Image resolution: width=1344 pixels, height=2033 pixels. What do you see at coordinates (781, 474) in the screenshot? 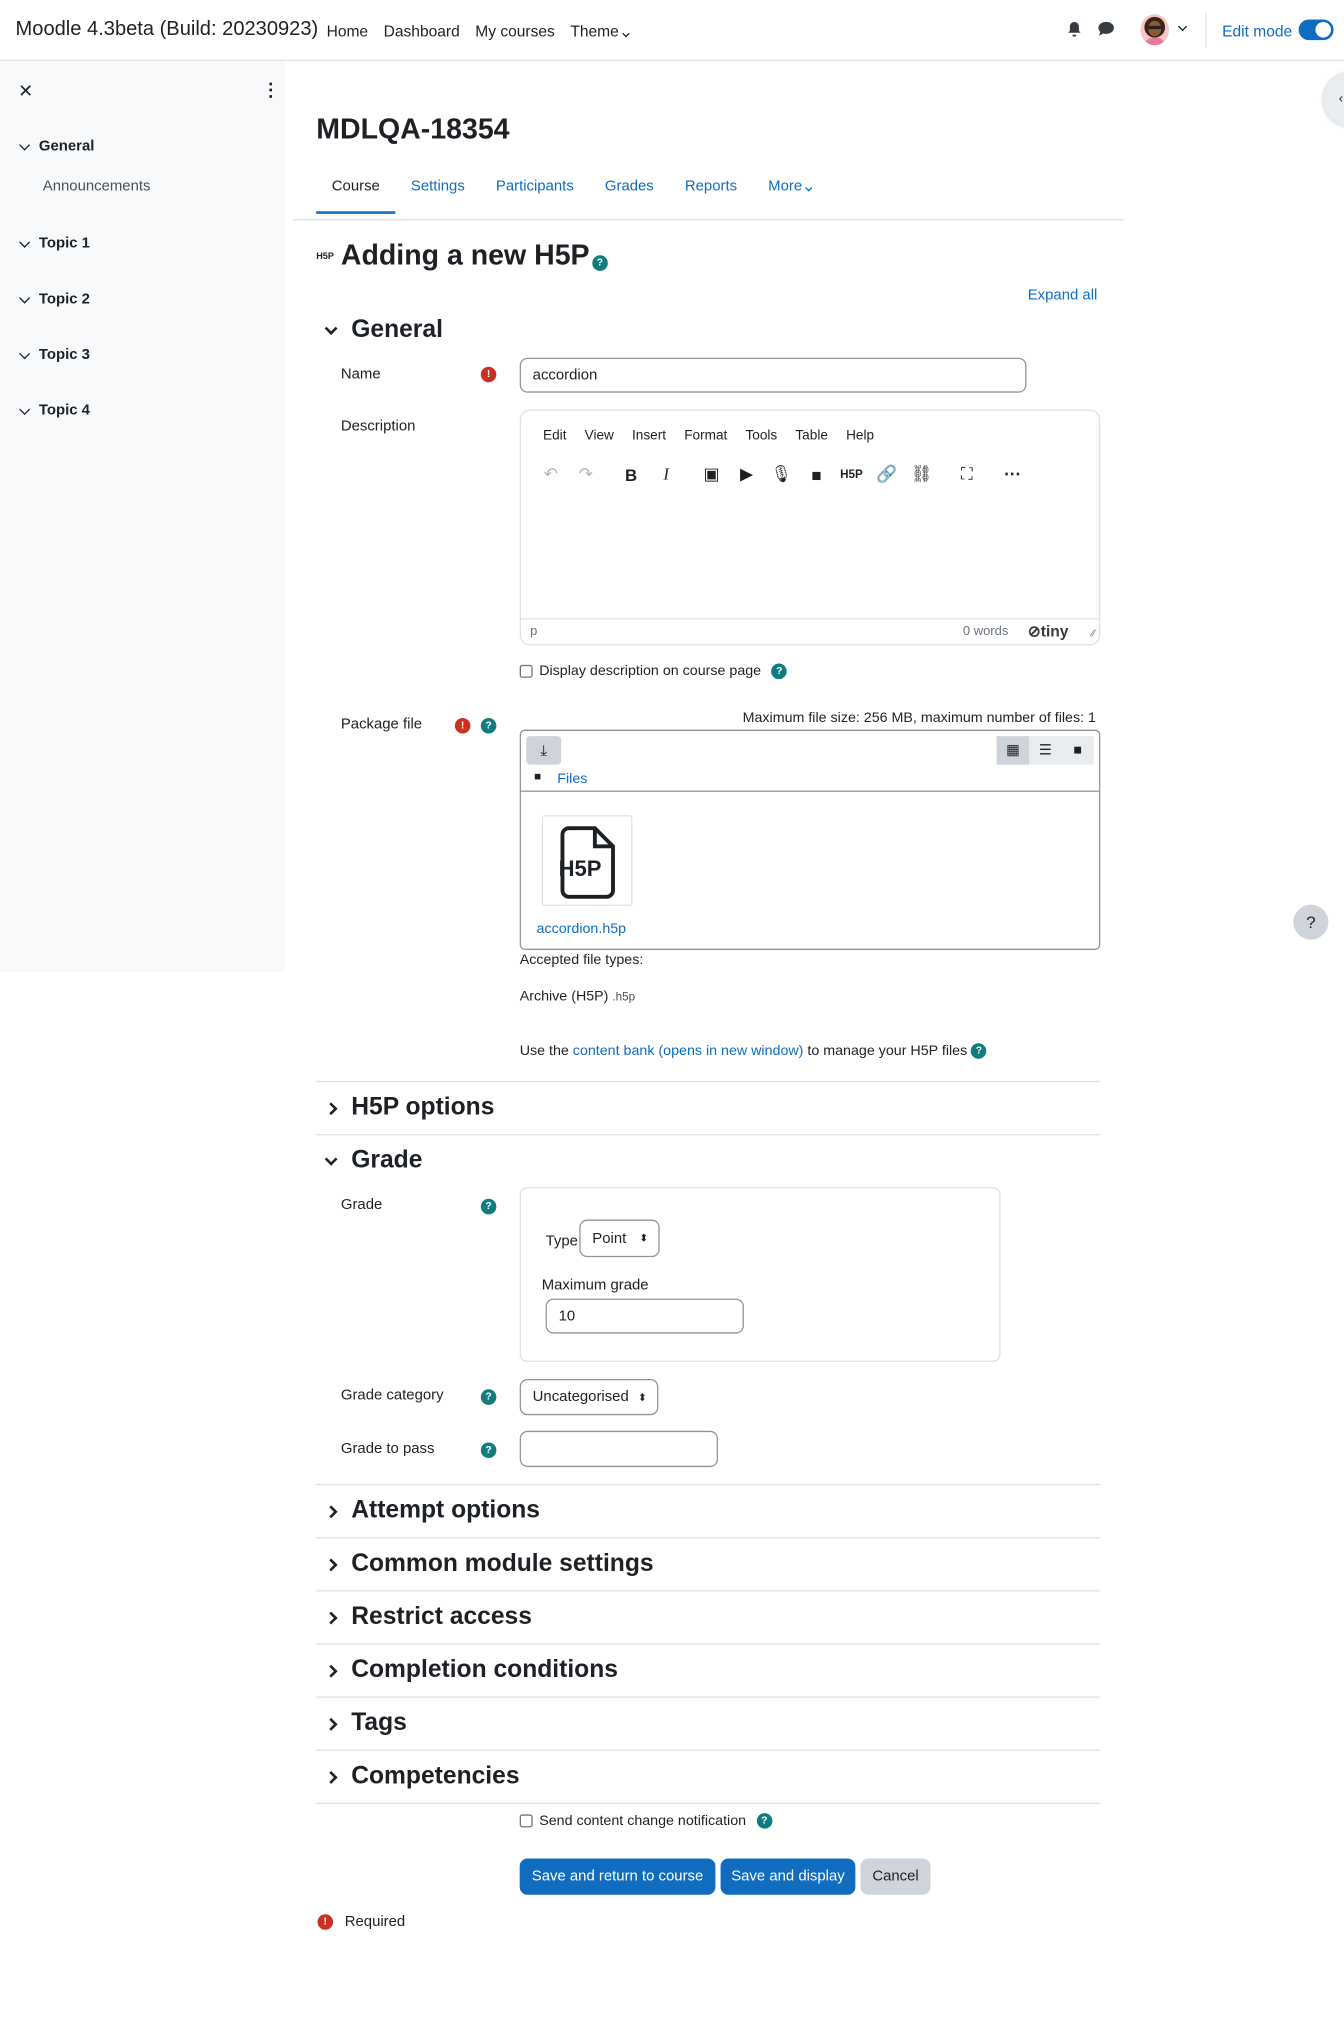
I see `microphone-icon: 🎙` at bounding box center [781, 474].